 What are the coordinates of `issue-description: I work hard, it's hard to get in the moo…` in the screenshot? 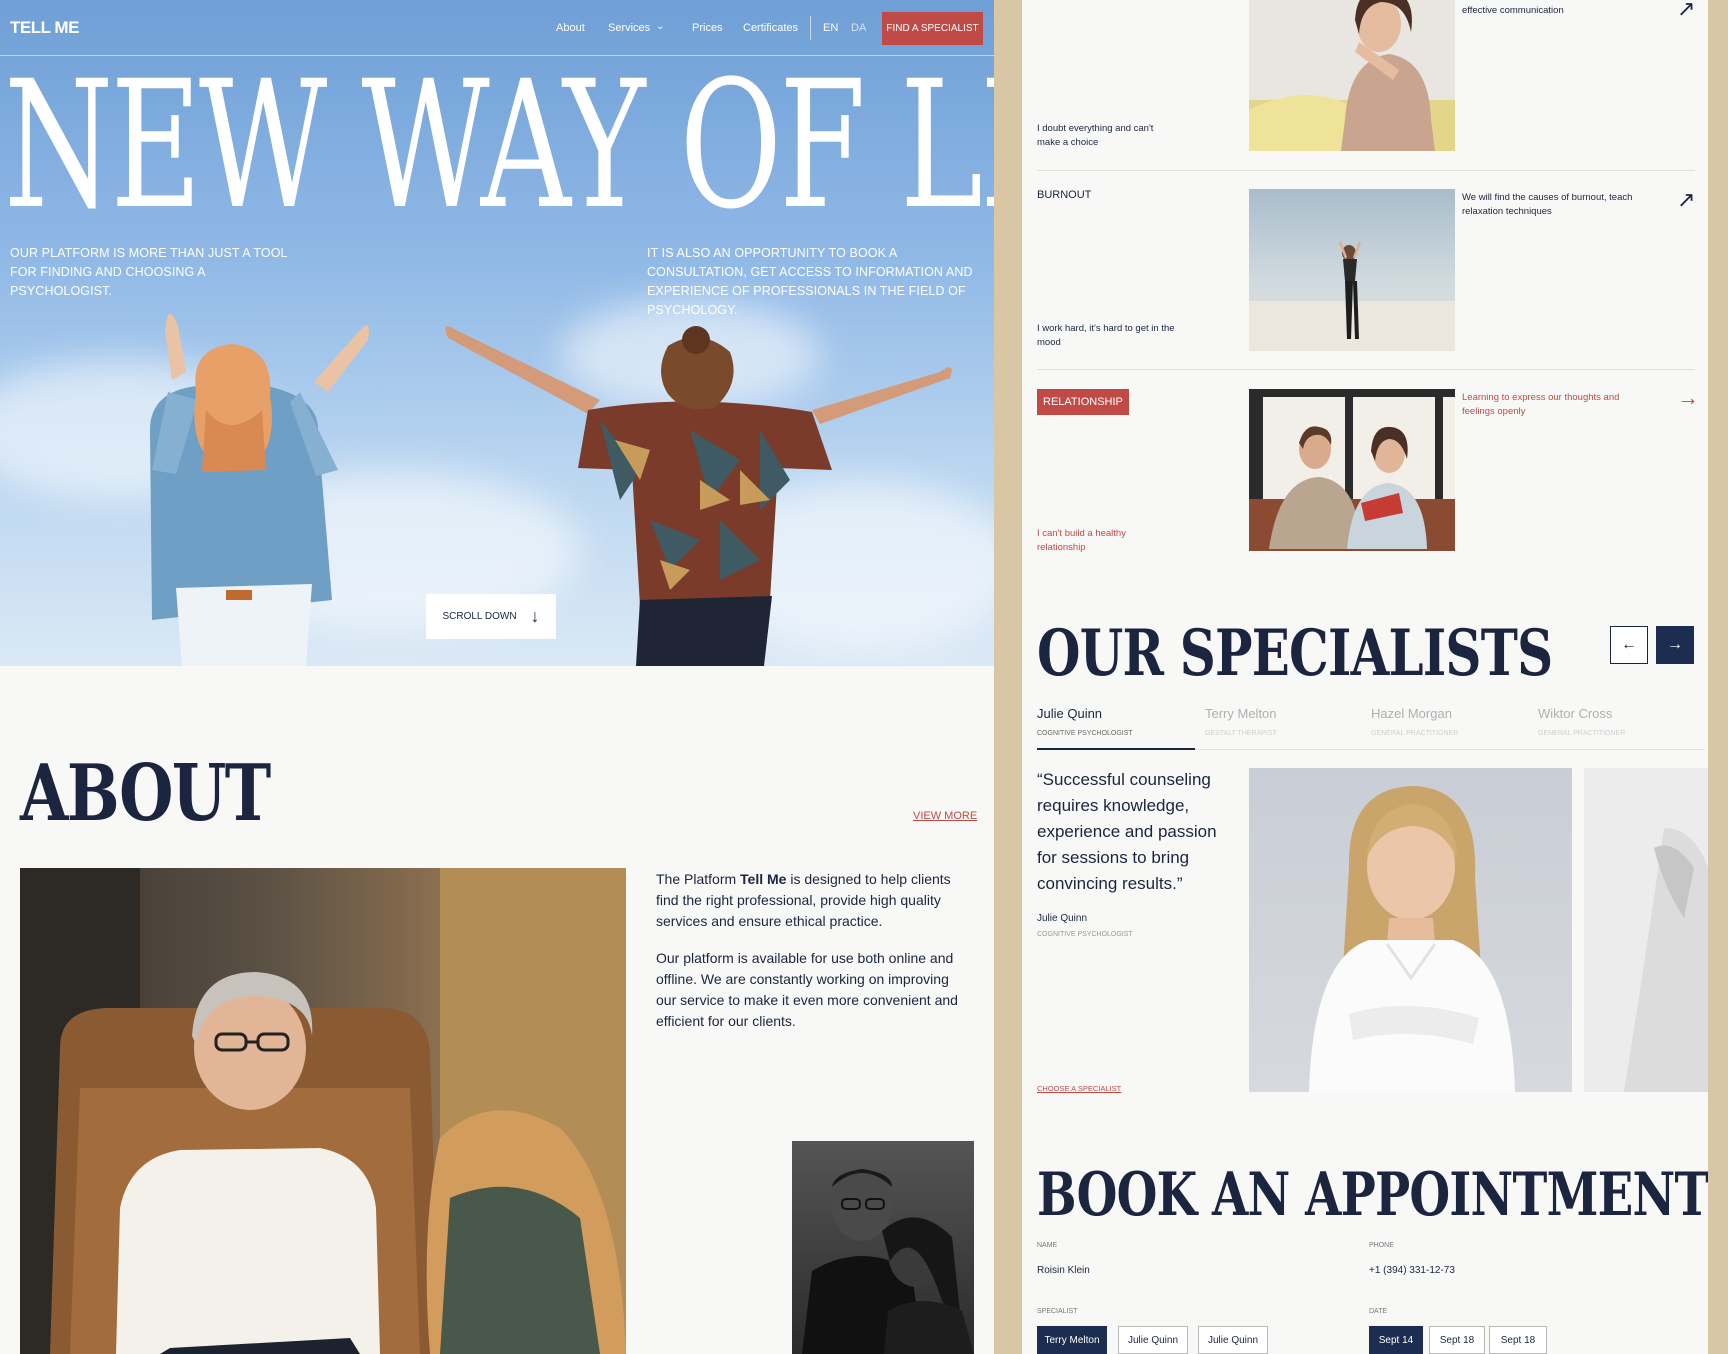 It's located at (1106, 335).